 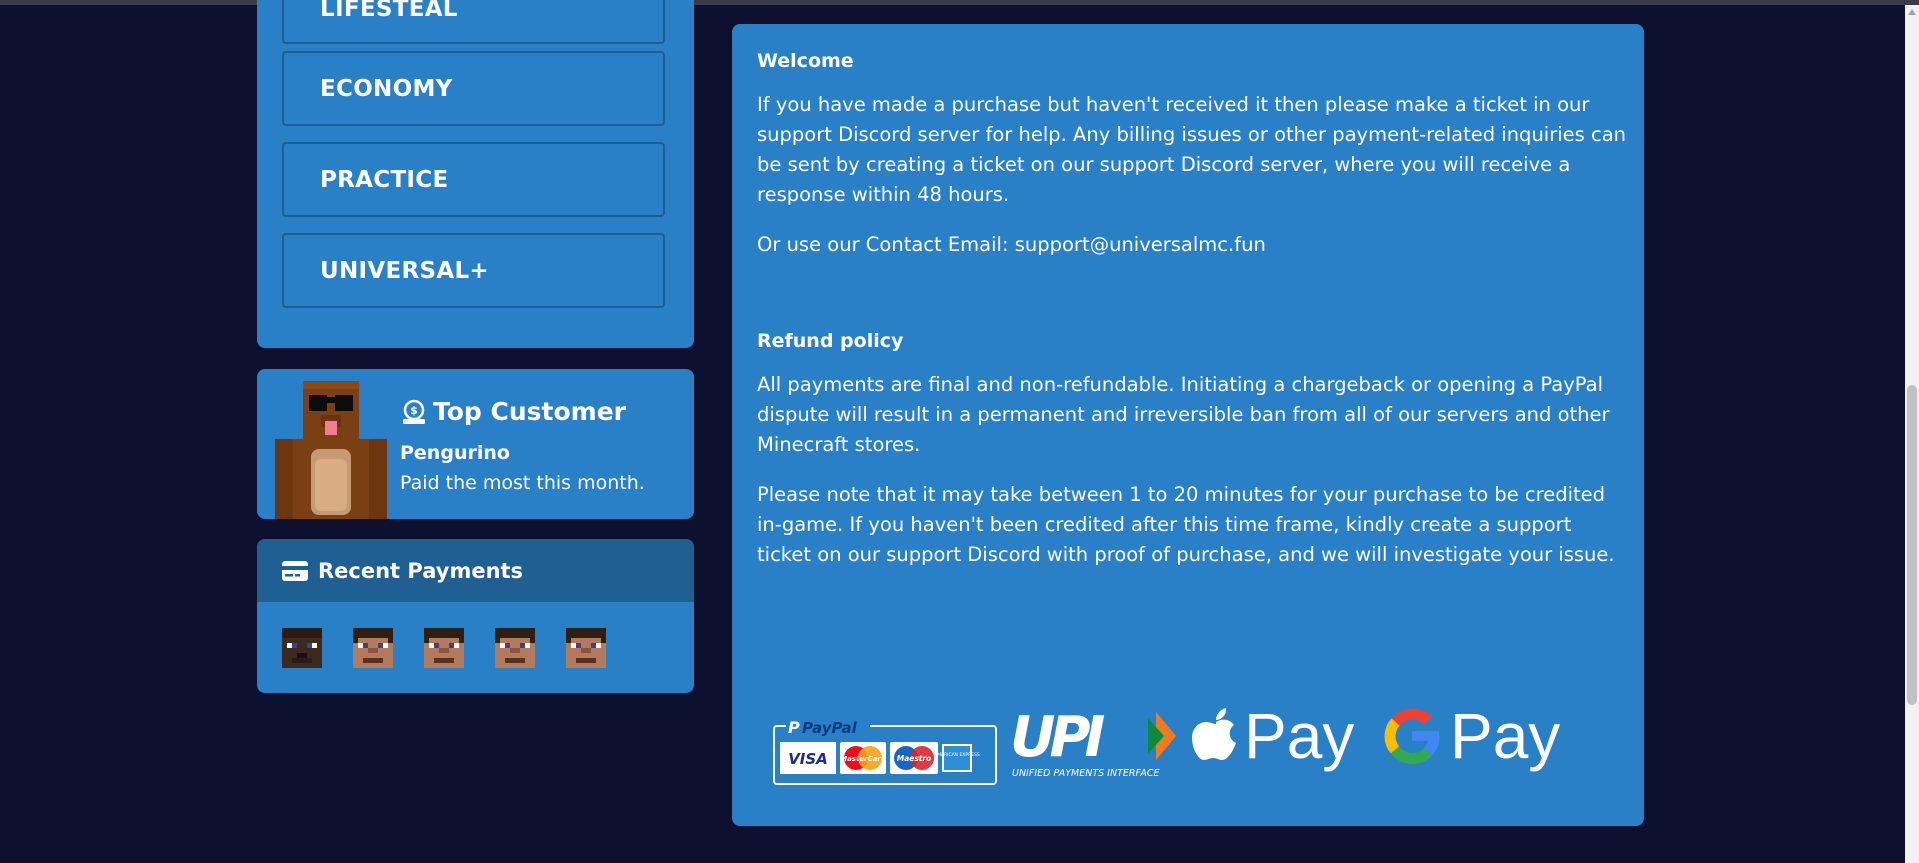 I want to click on google-pay-logo: Pay, so click(x=1471, y=736).